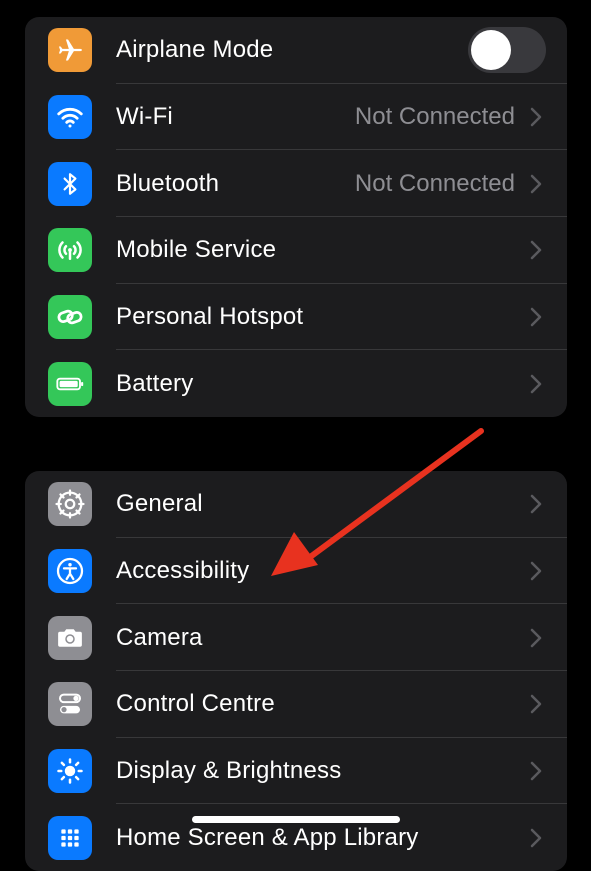 This screenshot has height=871, width=591. I want to click on wifi-row: Wi-Fi Not Connected, so click(296, 117).